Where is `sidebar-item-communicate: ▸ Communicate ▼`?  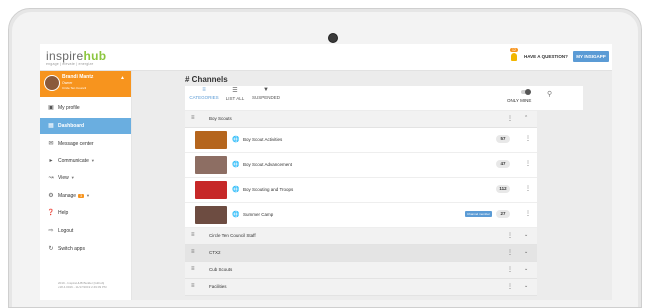 sidebar-item-communicate: ▸ Communicate ▼ is located at coordinates (85, 161).